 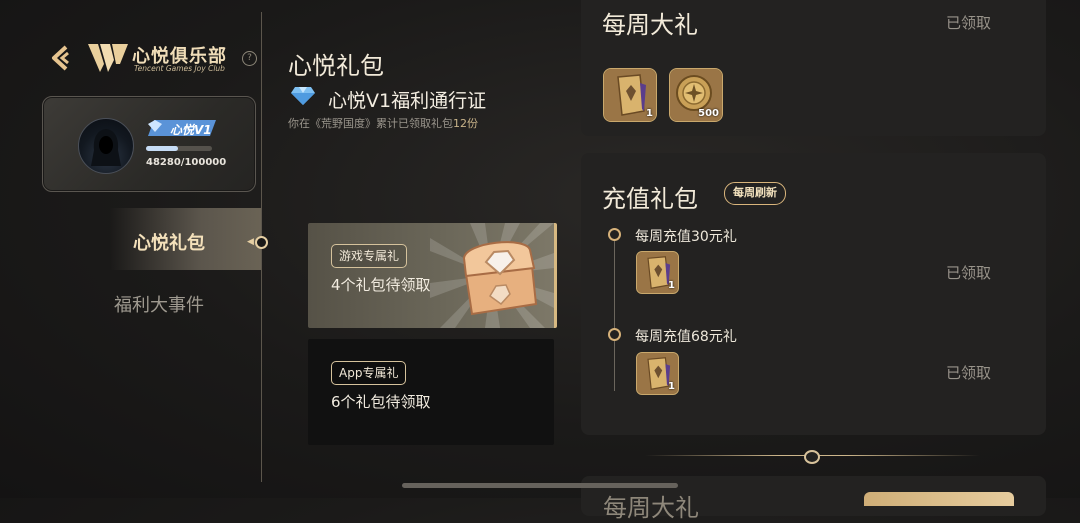 What do you see at coordinates (614, 311) in the screenshot?
I see `timeline-line` at bounding box center [614, 311].